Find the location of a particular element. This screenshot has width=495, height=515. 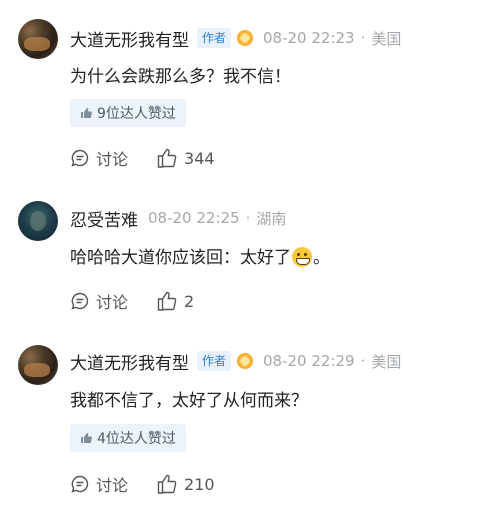

expert-likes-label: 9位达人赞过 is located at coordinates (136, 114).